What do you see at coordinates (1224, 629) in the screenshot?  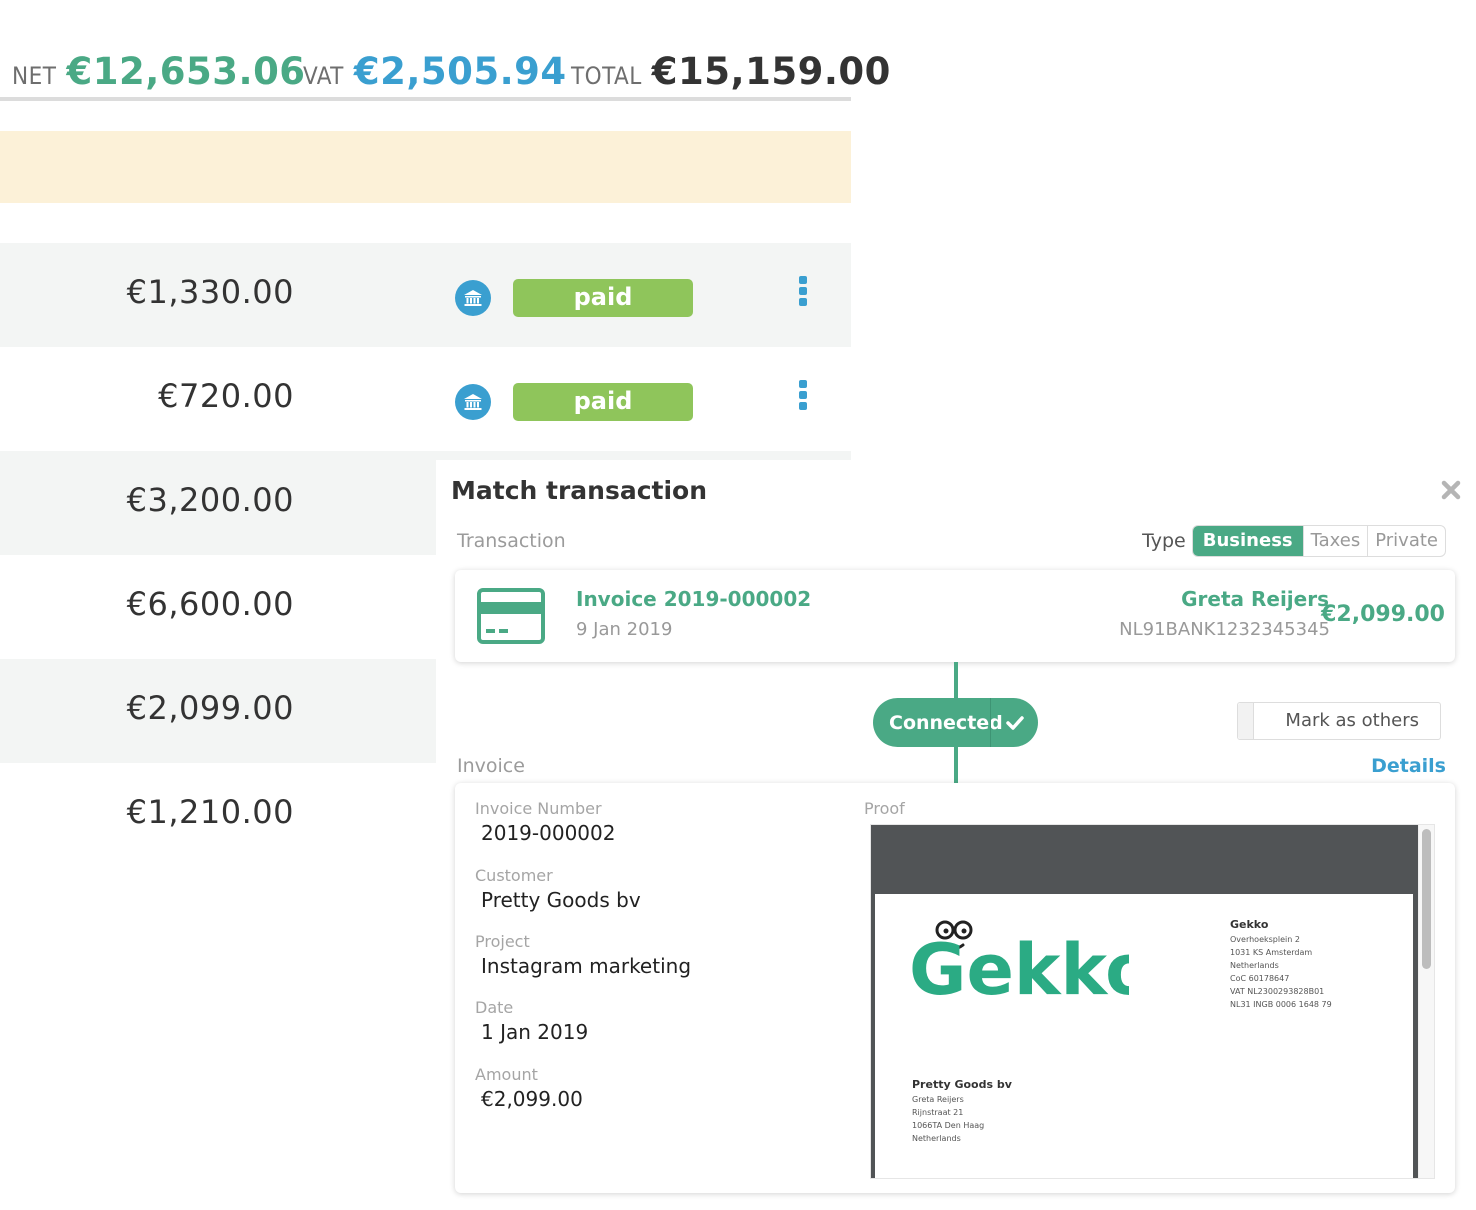 I see `transaction-iban: NL91BANK1232345345` at bounding box center [1224, 629].